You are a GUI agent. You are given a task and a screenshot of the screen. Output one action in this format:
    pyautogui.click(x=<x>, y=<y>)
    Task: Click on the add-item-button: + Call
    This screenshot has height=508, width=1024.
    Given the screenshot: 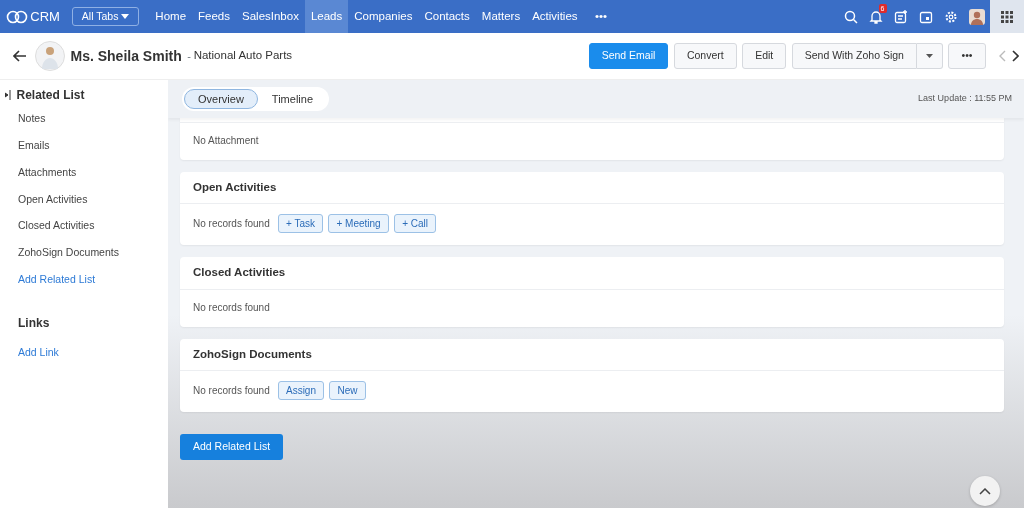 What is the action you would take?
    pyautogui.click(x=415, y=224)
    